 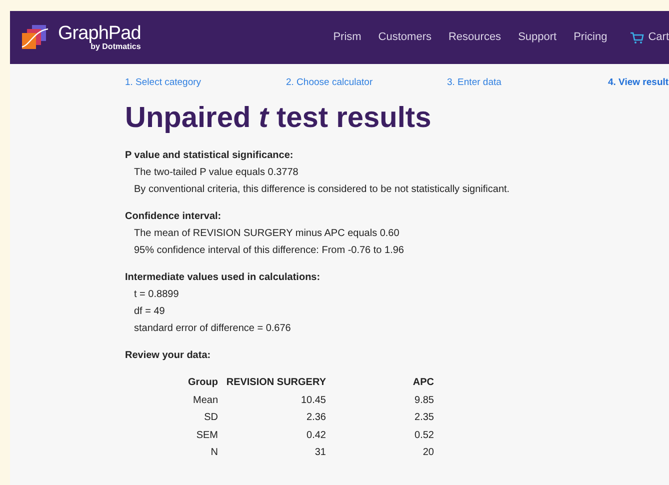 What do you see at coordinates (423, 383) in the screenshot?
I see `column-header: APC` at bounding box center [423, 383].